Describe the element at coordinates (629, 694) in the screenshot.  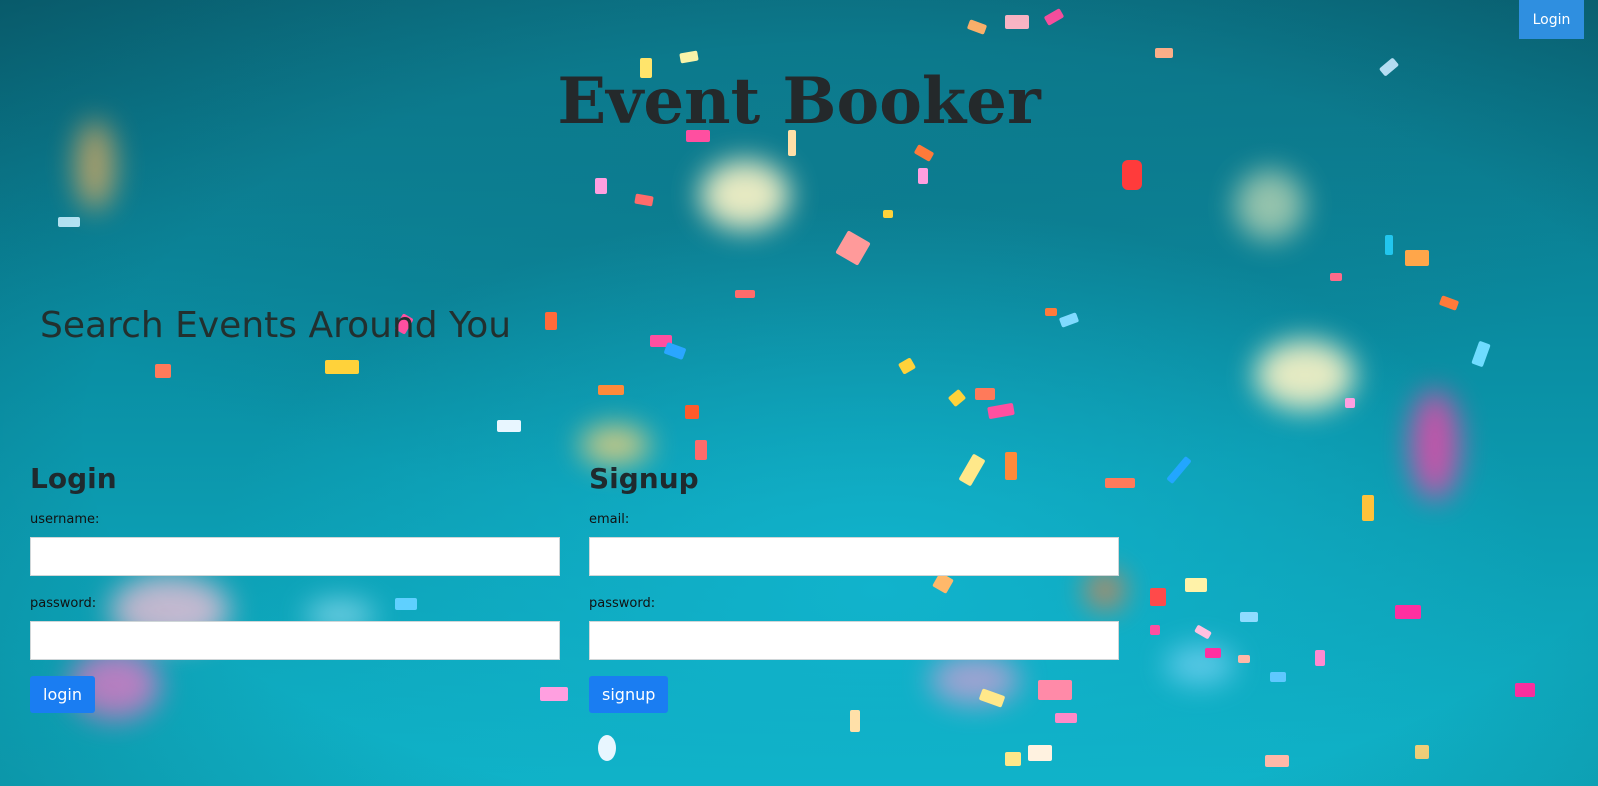
I see `signup-submit-button: signup` at that location.